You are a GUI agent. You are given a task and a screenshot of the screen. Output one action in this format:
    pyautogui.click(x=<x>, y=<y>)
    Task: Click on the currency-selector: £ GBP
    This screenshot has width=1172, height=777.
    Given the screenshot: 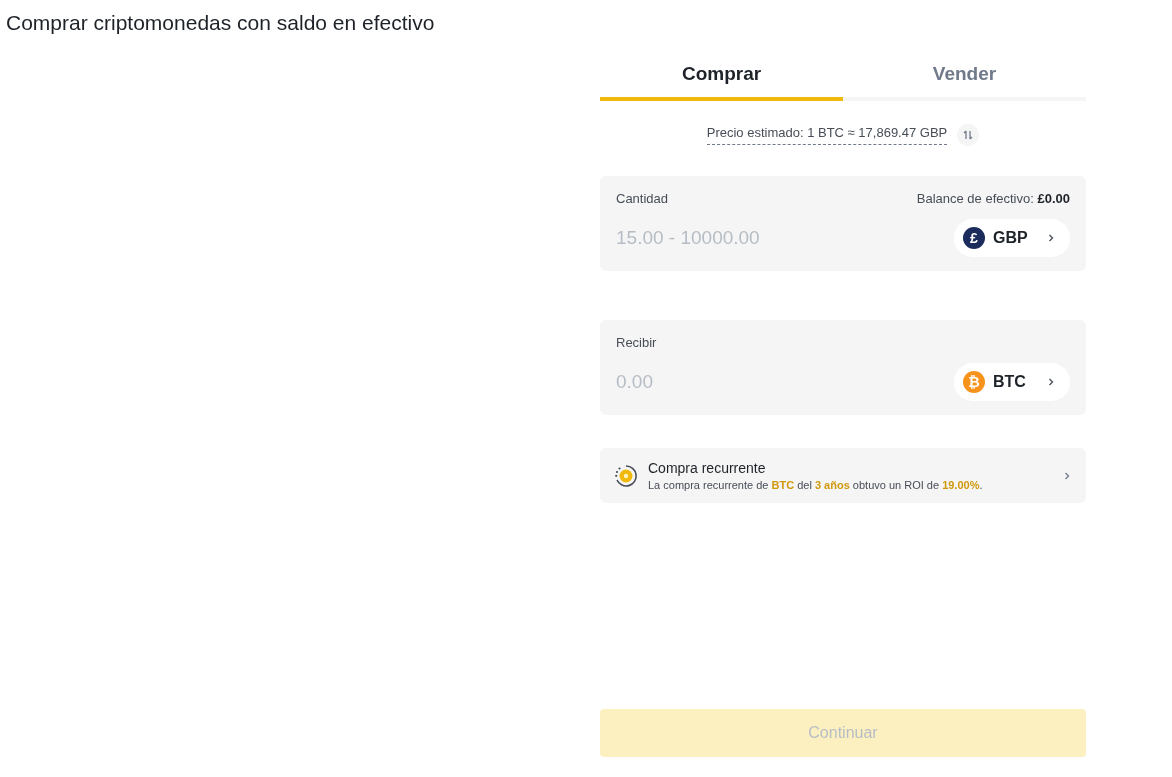 What is the action you would take?
    pyautogui.click(x=1012, y=238)
    